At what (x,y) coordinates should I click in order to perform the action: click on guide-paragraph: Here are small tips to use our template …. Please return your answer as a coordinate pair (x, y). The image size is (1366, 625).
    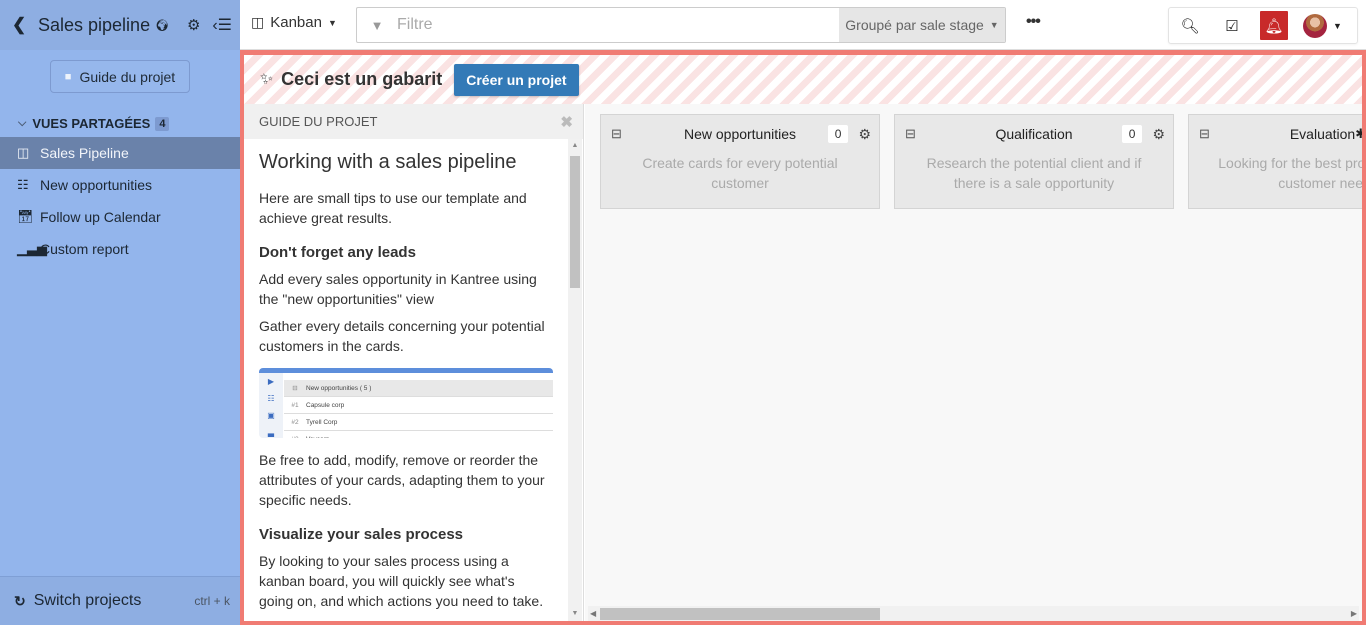
    Looking at the image, I should click on (393, 208).